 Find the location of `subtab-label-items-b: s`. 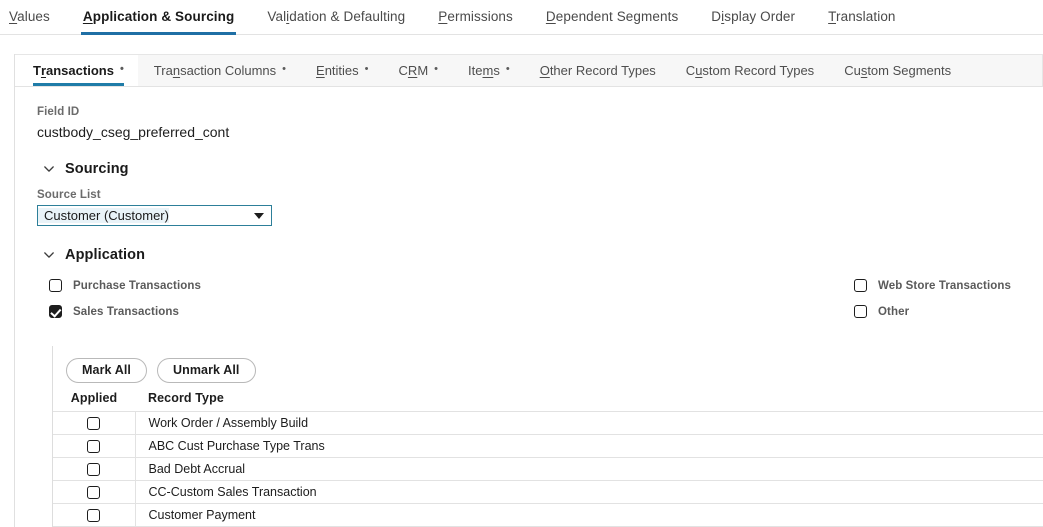

subtab-label-items-b: s is located at coordinates (496, 70).